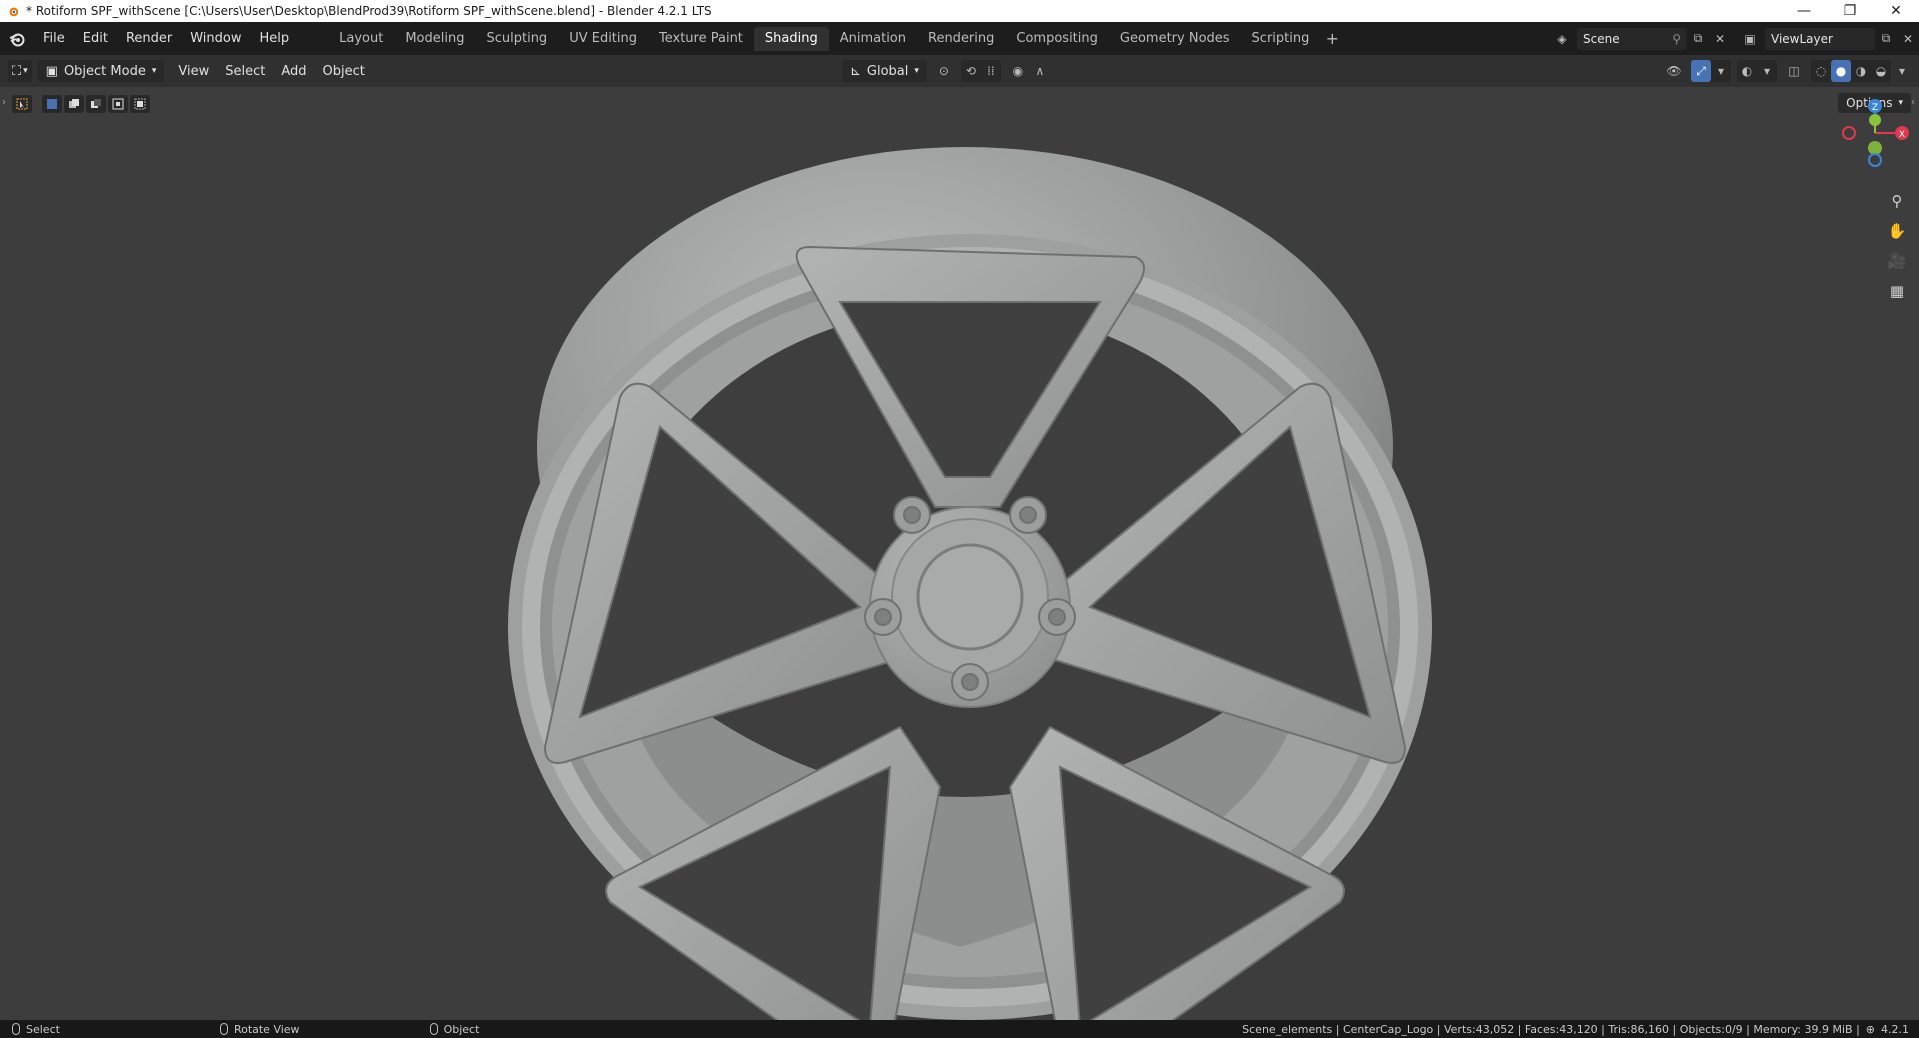 Image resolution: width=1919 pixels, height=1038 pixels. Describe the element at coordinates (1057, 39) in the screenshot. I see `tab-compositing: Compositing` at that location.